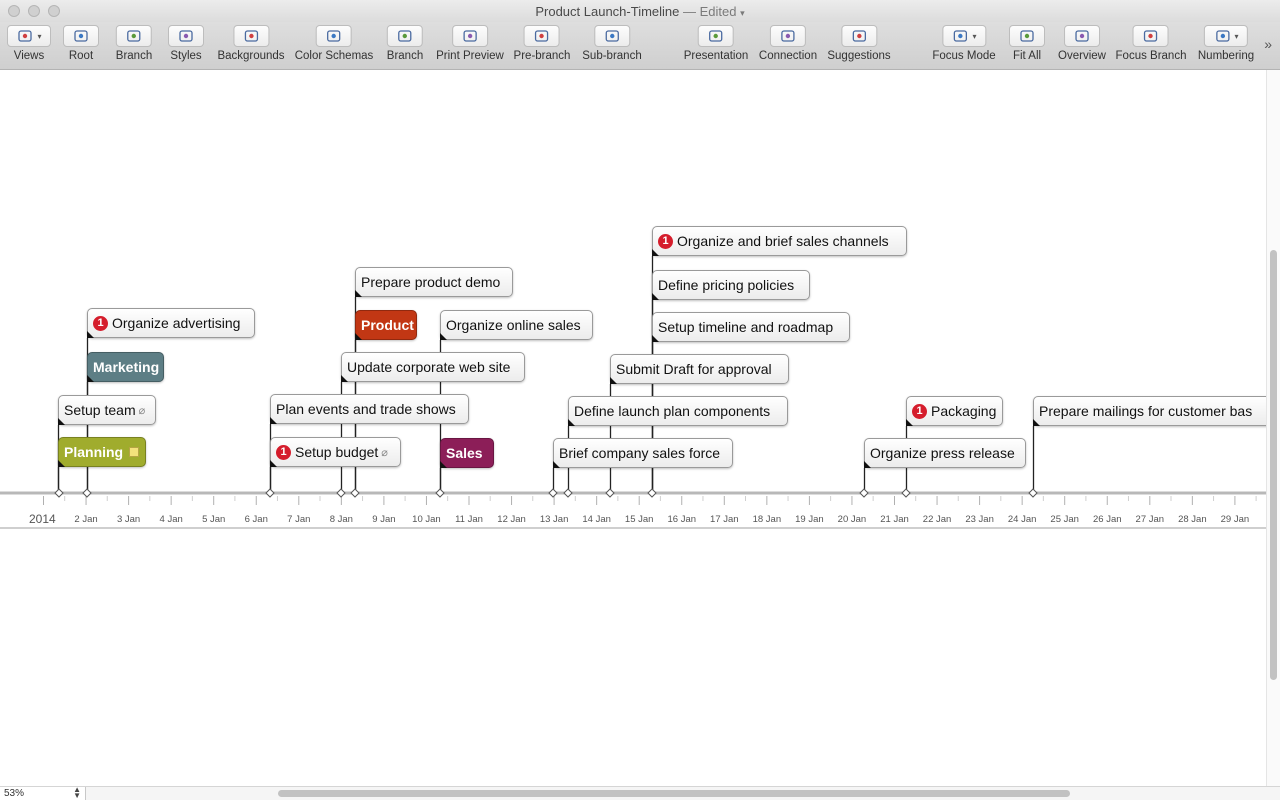 Image resolution: width=1280 pixels, height=800 pixels. Describe the element at coordinates (1273, 465) in the screenshot. I see `vertical-scroll-thumb` at that location.